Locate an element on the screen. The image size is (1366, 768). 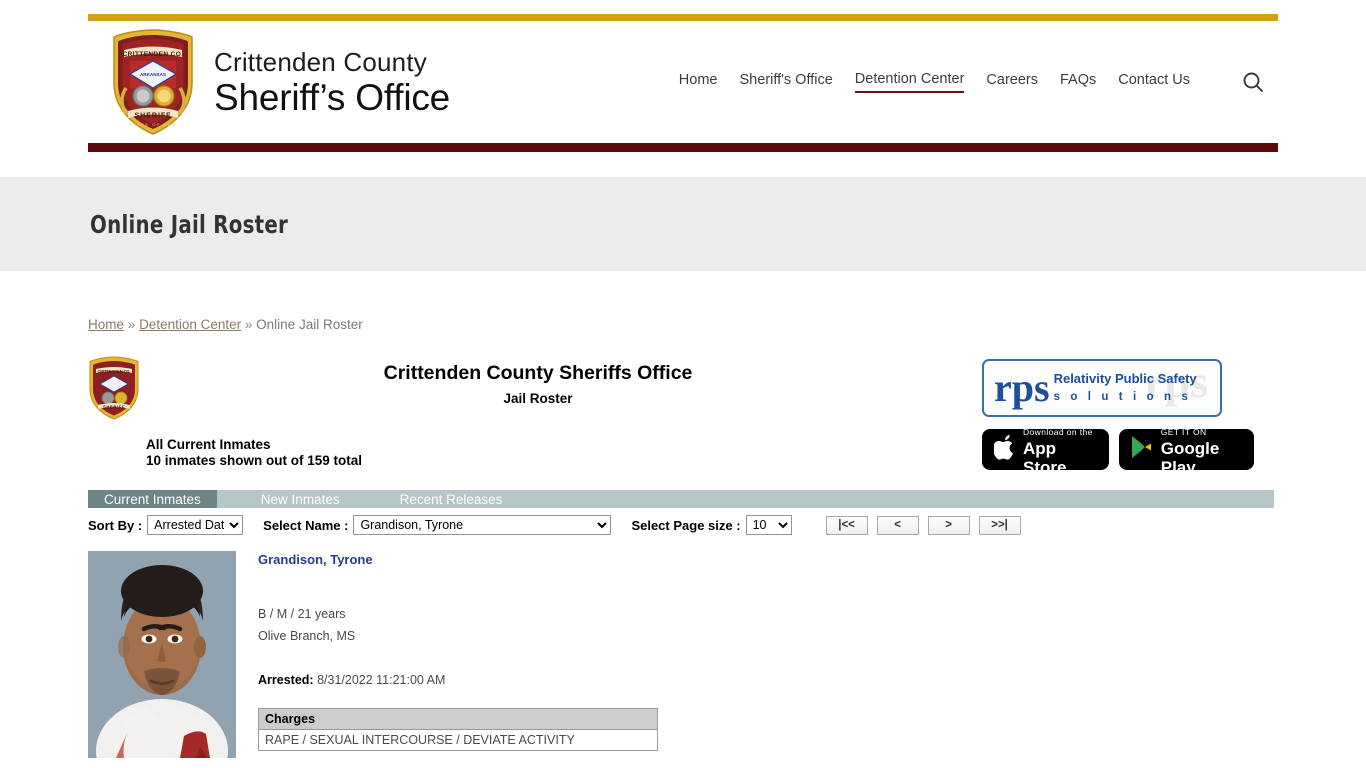
site-brand: Crittenden County Sheriff’s Office is located at coordinates (332, 82).